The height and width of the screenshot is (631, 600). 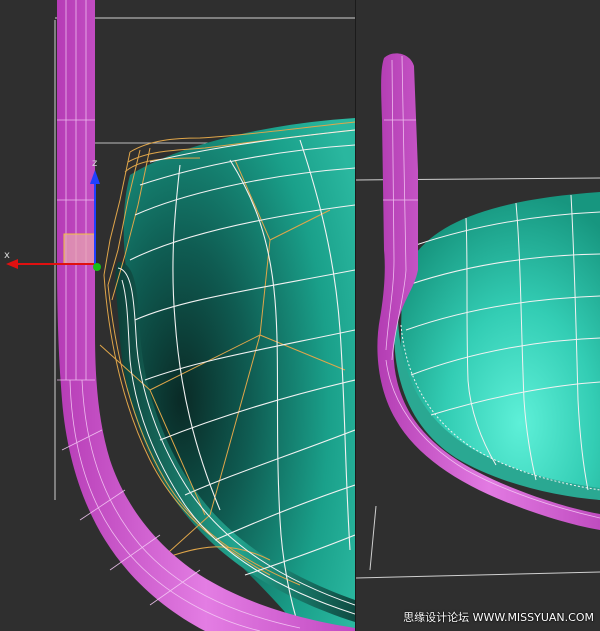 I want to click on watermark-text: 思缘设计论坛 WWW.MISSYUAN.COM, so click(x=498, y=617).